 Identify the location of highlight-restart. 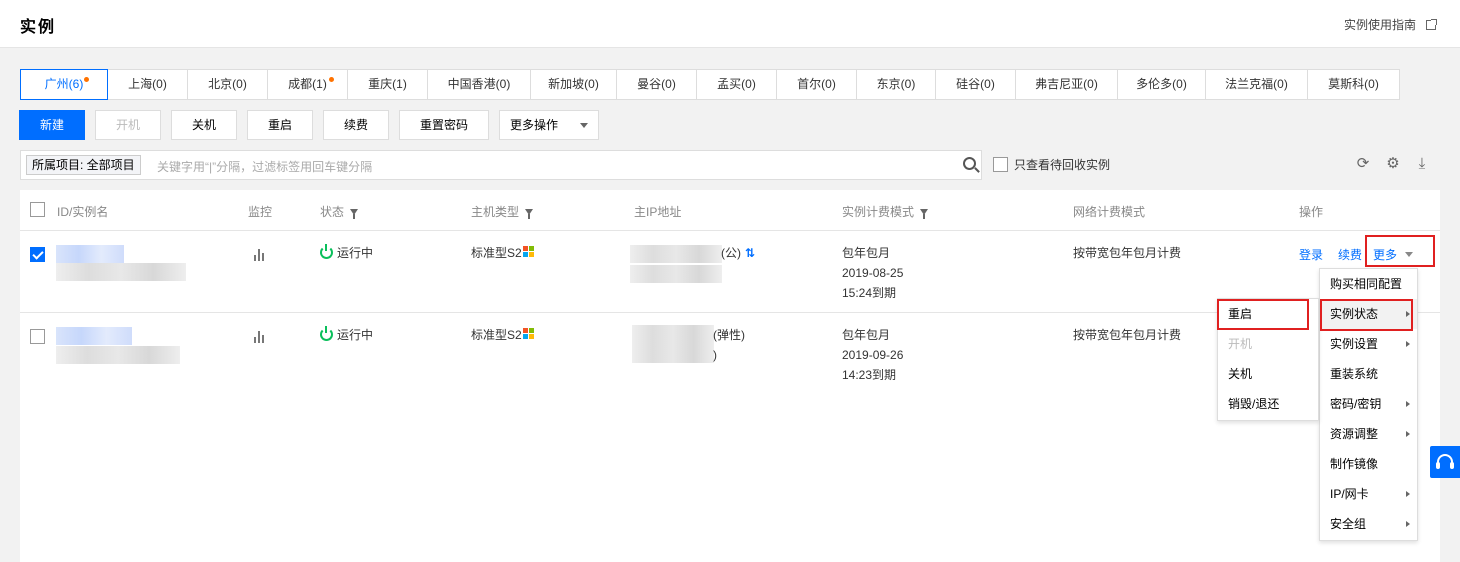
(1263, 314).